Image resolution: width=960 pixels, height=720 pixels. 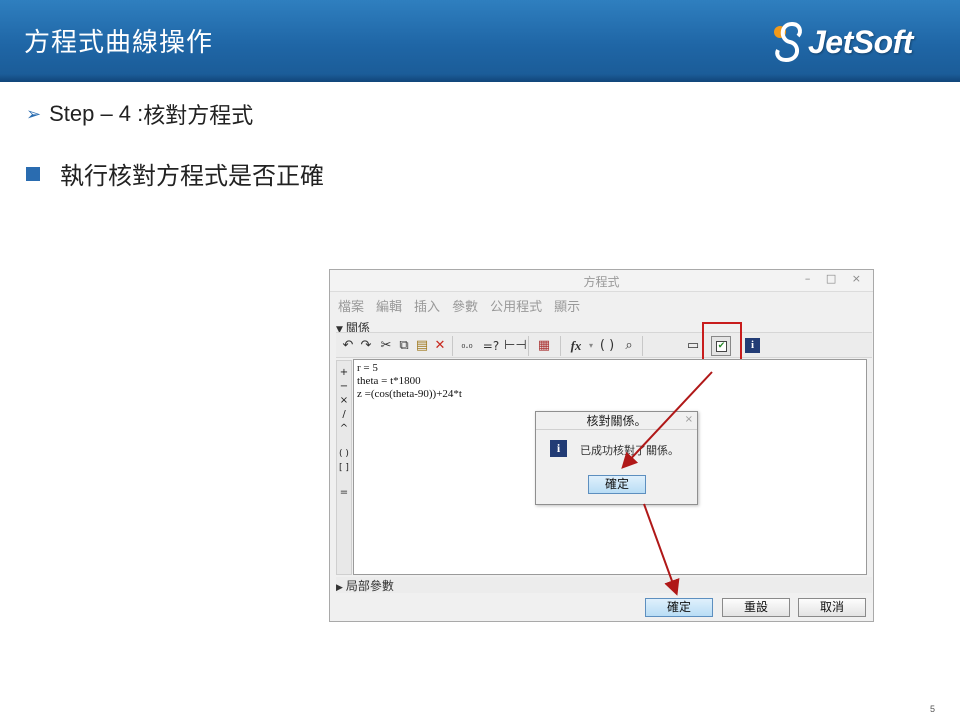 What do you see at coordinates (348, 346) in the screenshot?
I see `undo-icon: ↶` at bounding box center [348, 346].